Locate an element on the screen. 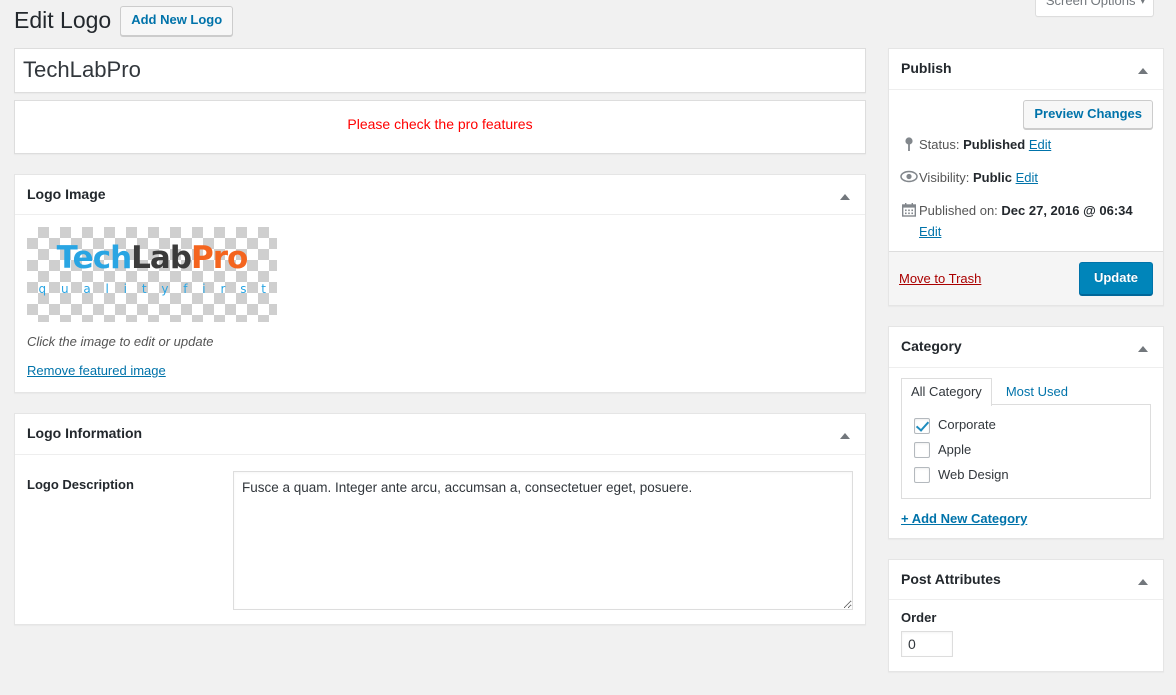 Image resolution: width=1176 pixels, height=695 pixels. published-on-label: Published on: is located at coordinates (958, 210).